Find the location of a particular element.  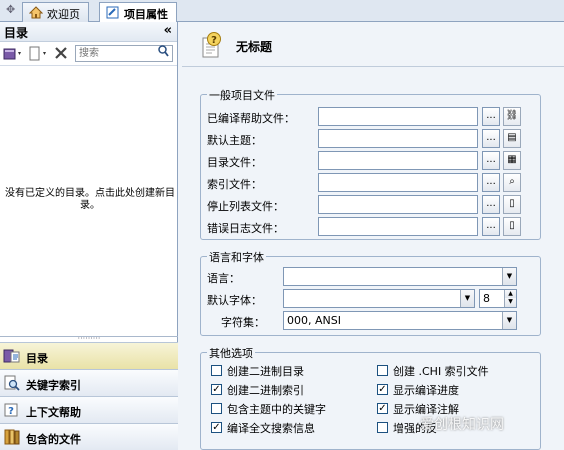

default-topic-field is located at coordinates (398, 138).